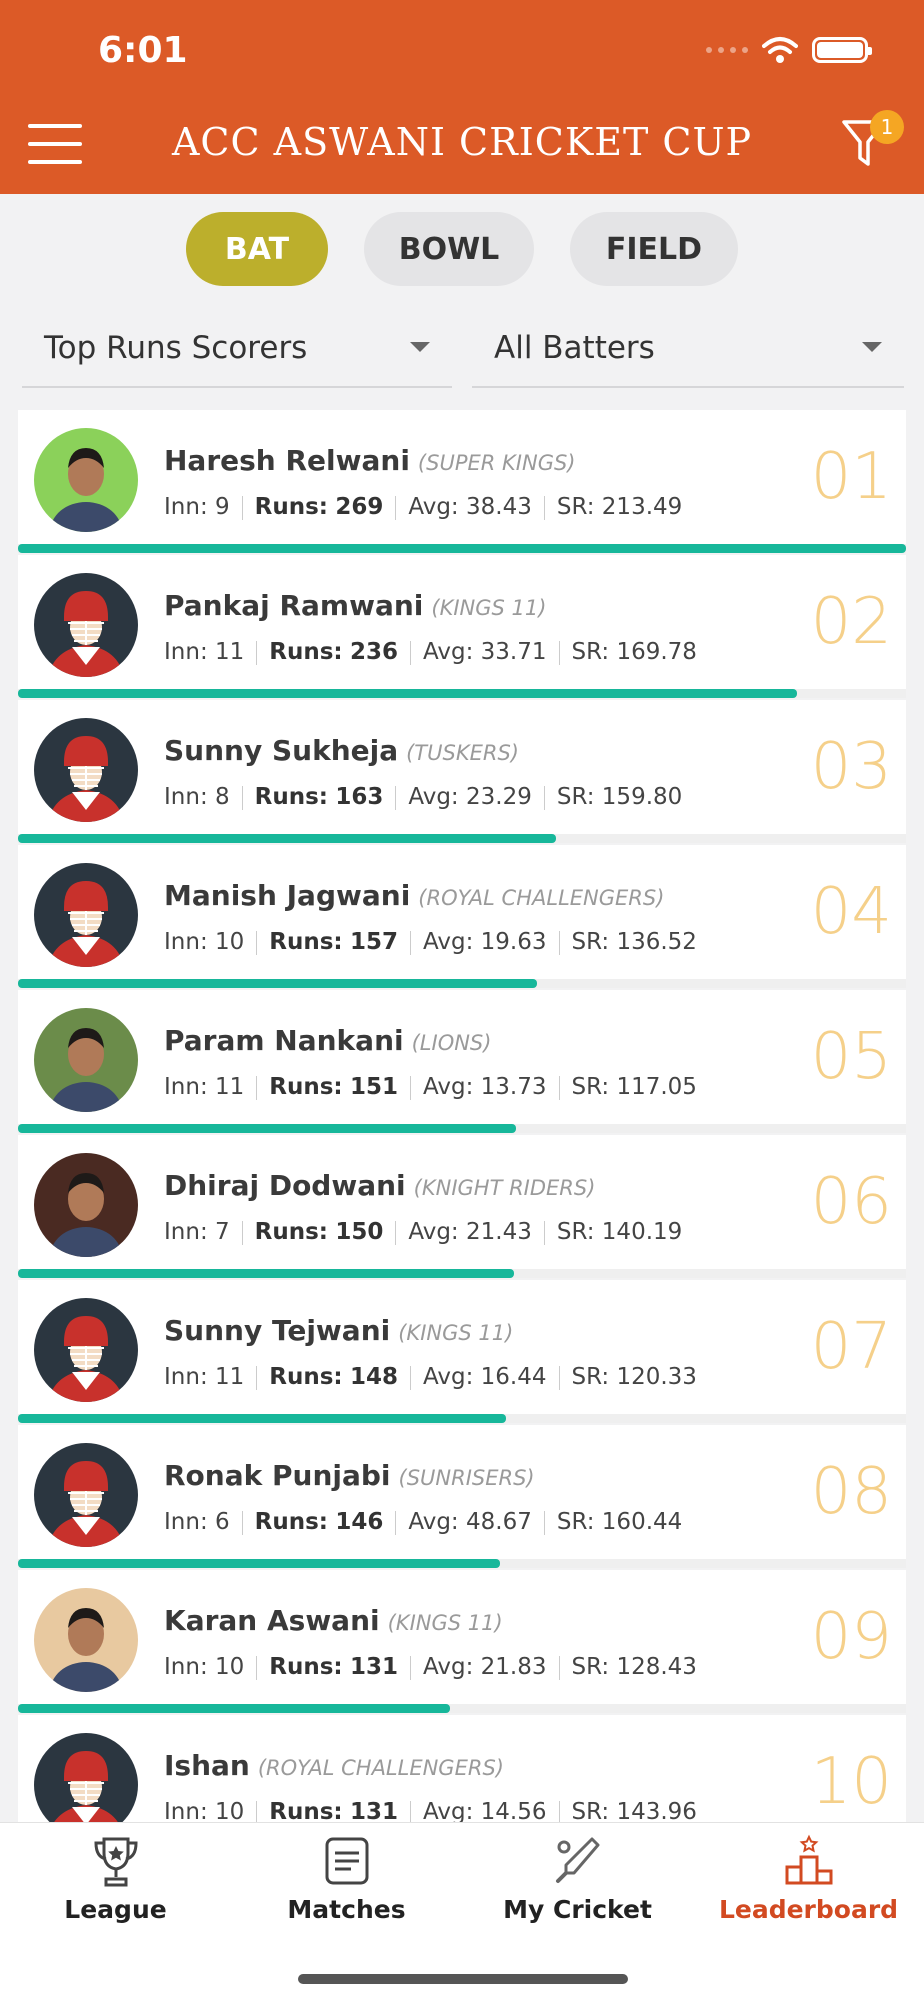 The image size is (924, 2000). What do you see at coordinates (504, 1188) in the screenshot?
I see `team-name: (KNIGHT RIDERS)` at bounding box center [504, 1188].